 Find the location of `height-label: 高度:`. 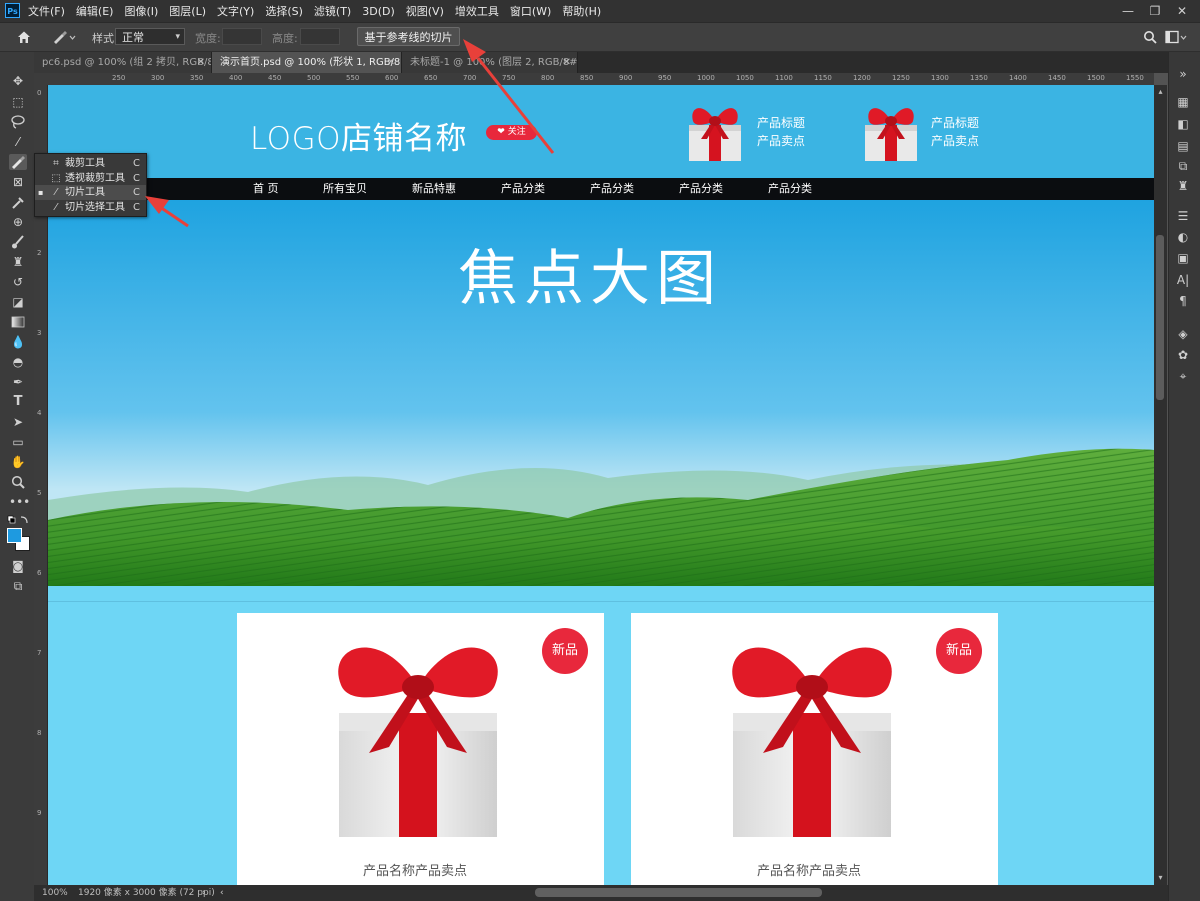

height-label: 高度: is located at coordinates (285, 38).